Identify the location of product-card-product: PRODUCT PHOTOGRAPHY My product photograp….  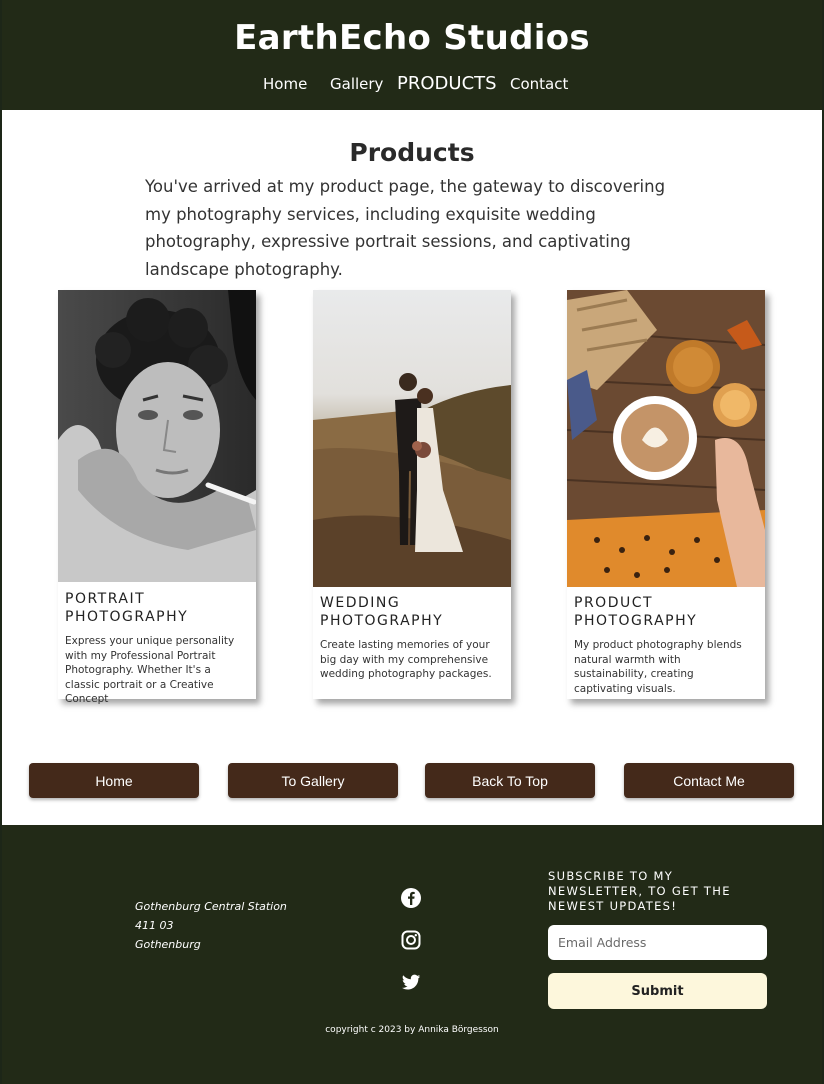
(666, 494).